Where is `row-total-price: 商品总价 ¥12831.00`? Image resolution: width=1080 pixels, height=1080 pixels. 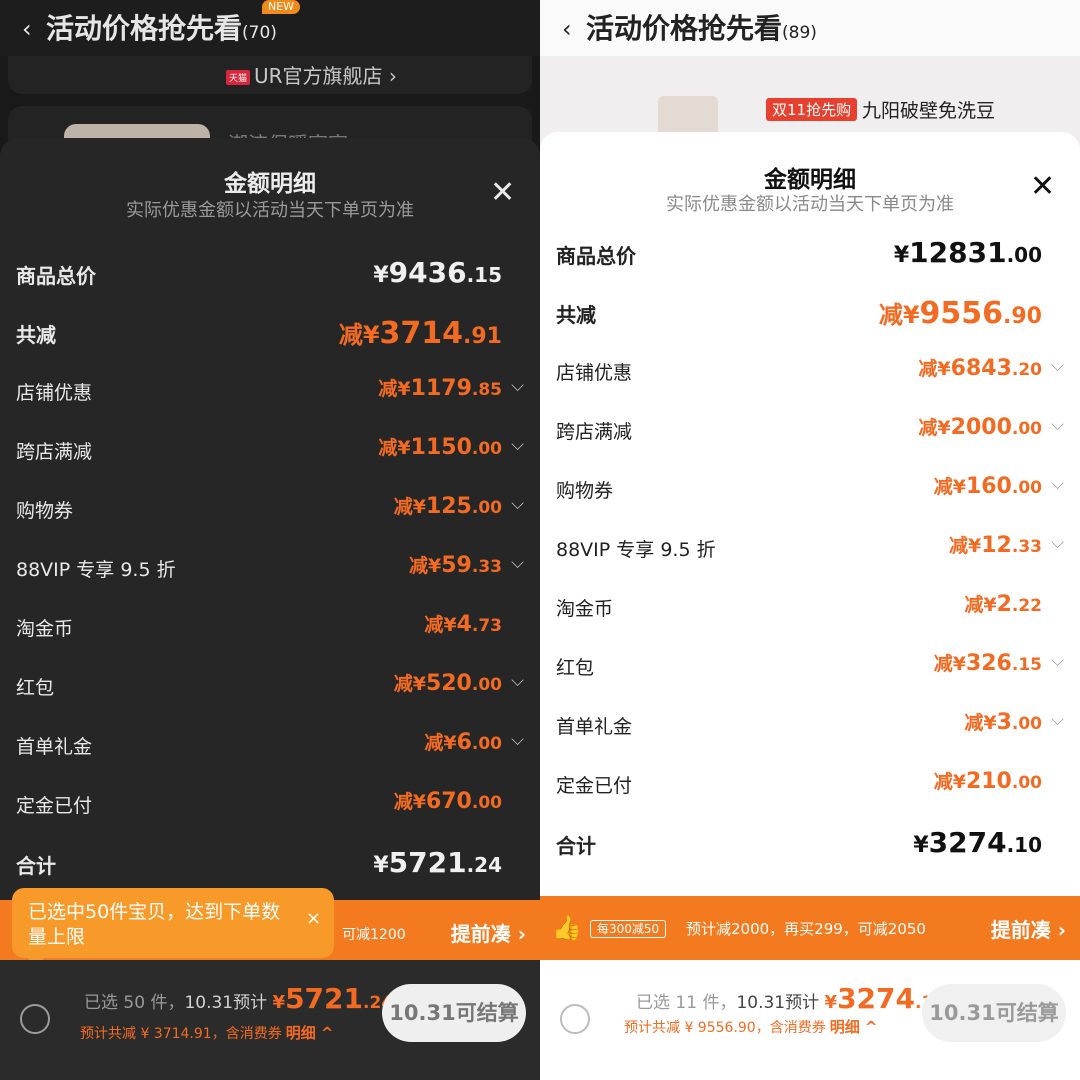
row-total-price: 商品总价 ¥12831.00 is located at coordinates (810, 252).